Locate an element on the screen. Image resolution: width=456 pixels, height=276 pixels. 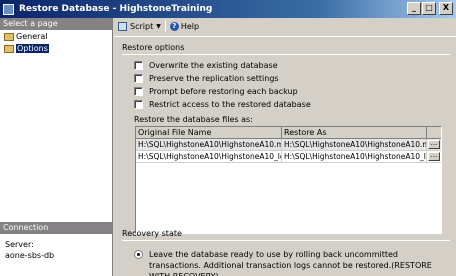
preserve-replication-checkbox-row: Preserve the replication settings is located at coordinates (206, 78).